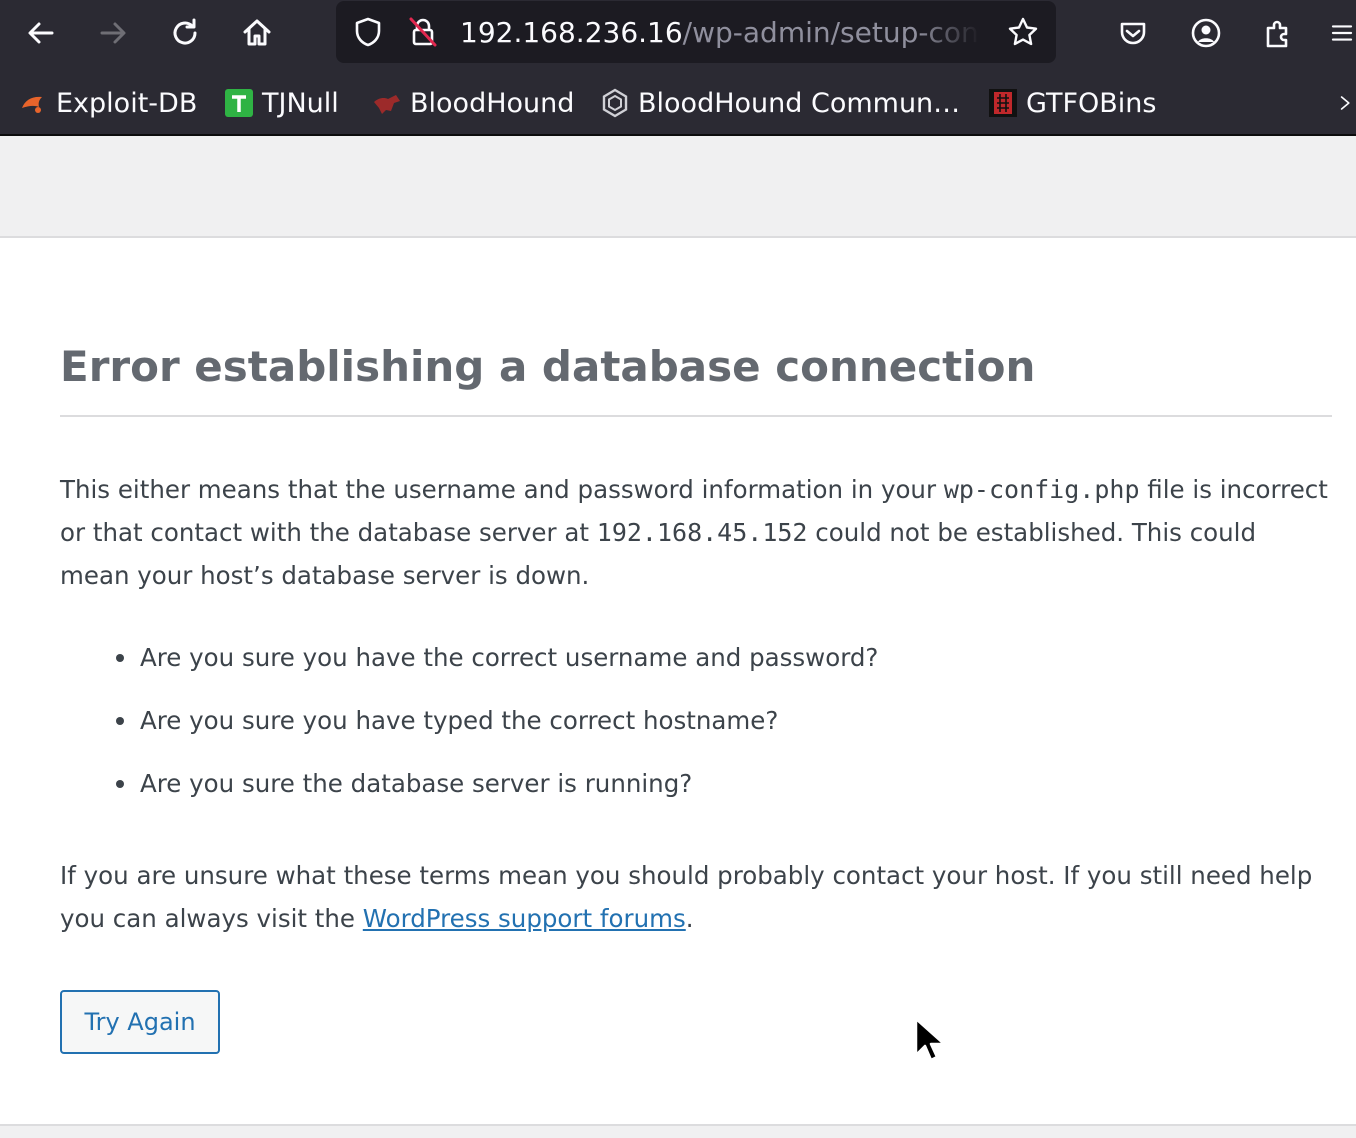  Describe the element at coordinates (1041, 489) in the screenshot. I see `config-filename: wp-config.php` at that location.